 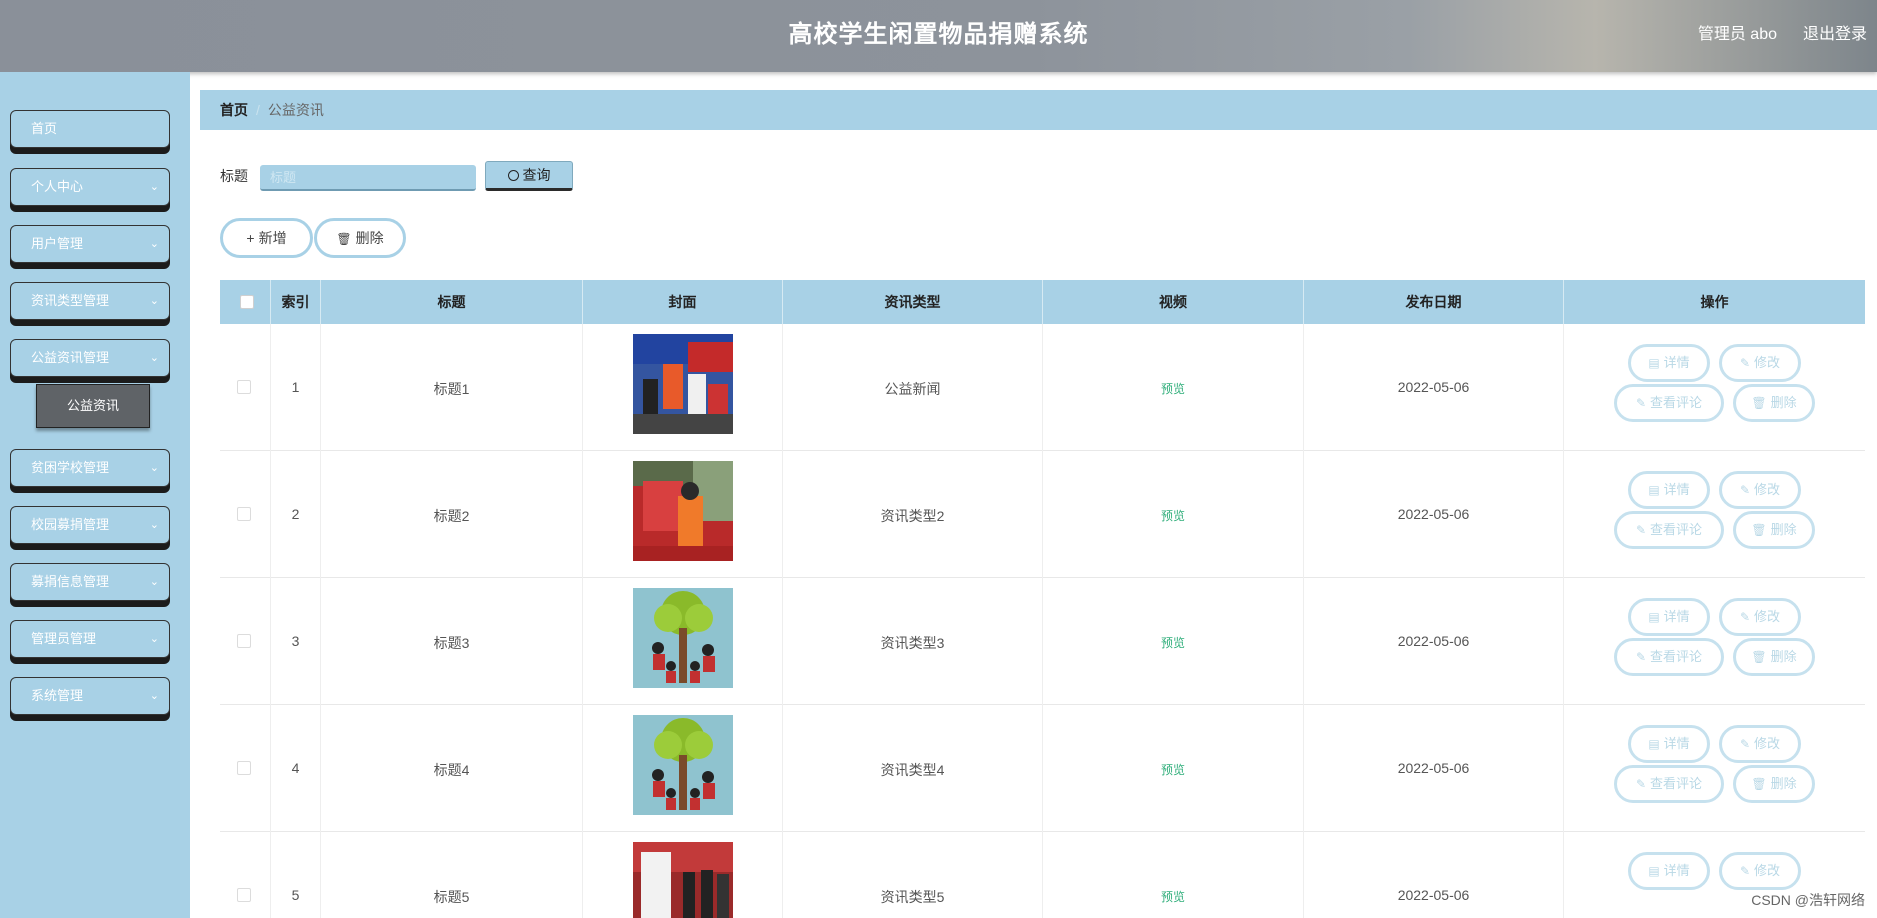 I want to click on sidebar-item-home: 首页, so click(x=90, y=129).